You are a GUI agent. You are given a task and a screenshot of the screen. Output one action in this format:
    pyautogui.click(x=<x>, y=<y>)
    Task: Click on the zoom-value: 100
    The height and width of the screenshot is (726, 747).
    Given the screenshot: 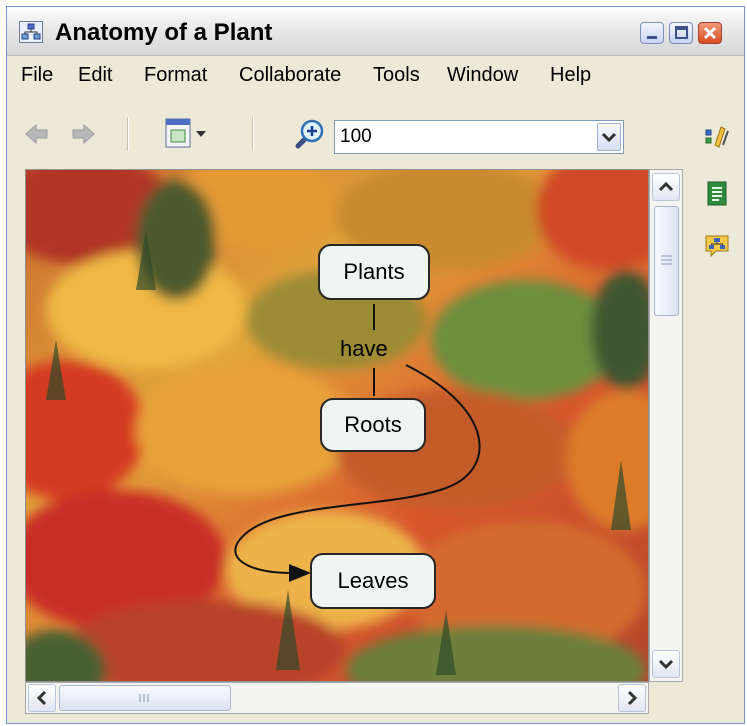 What is the action you would take?
    pyautogui.click(x=356, y=136)
    